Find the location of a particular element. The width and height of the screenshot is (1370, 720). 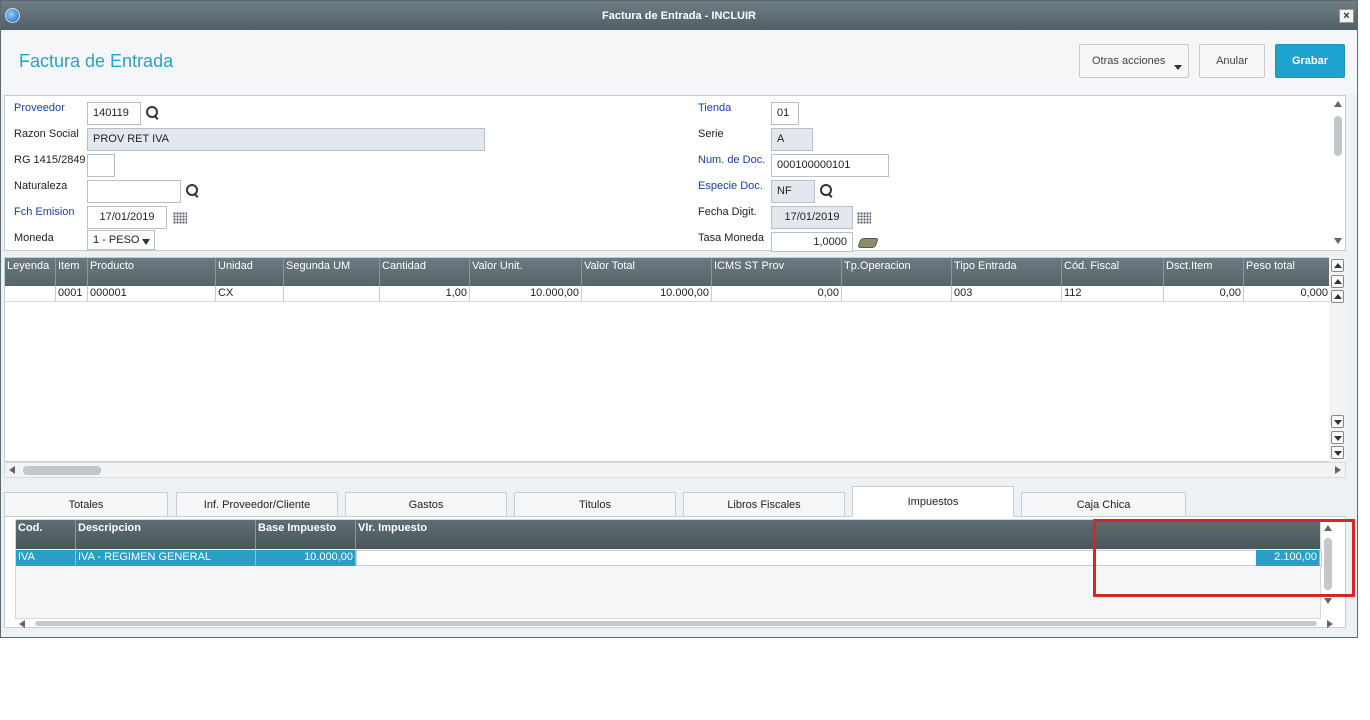

cell-item: 0001 is located at coordinates (72, 294).